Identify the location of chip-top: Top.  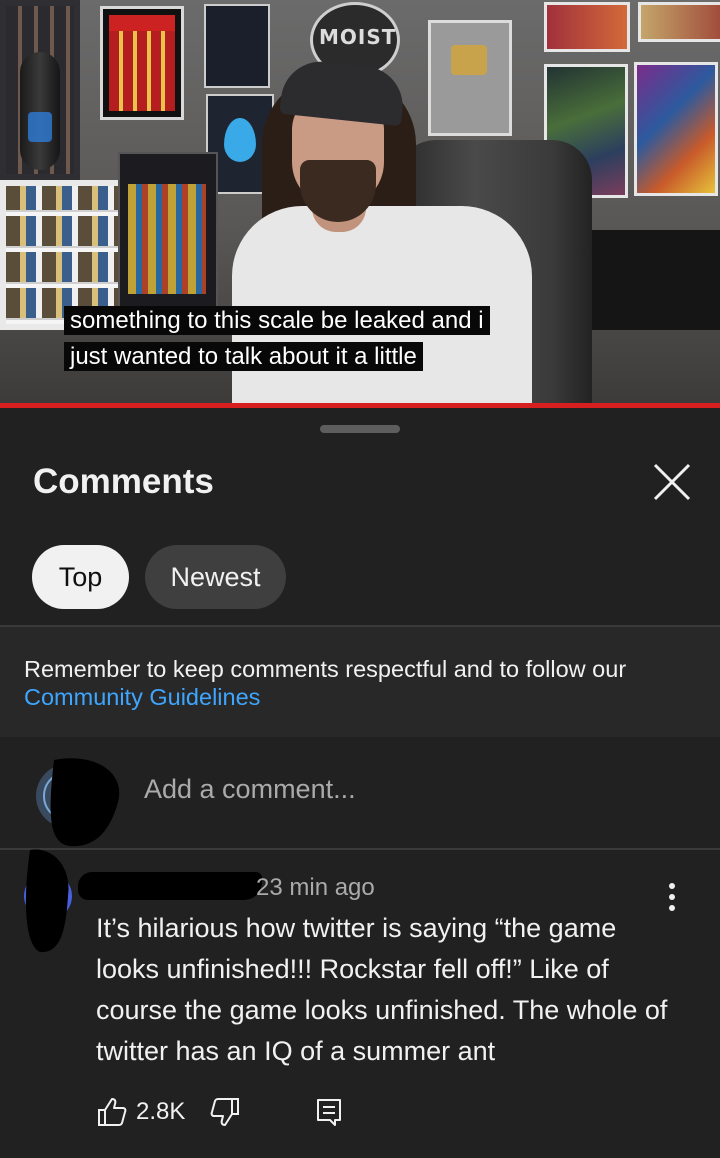
(80, 577).